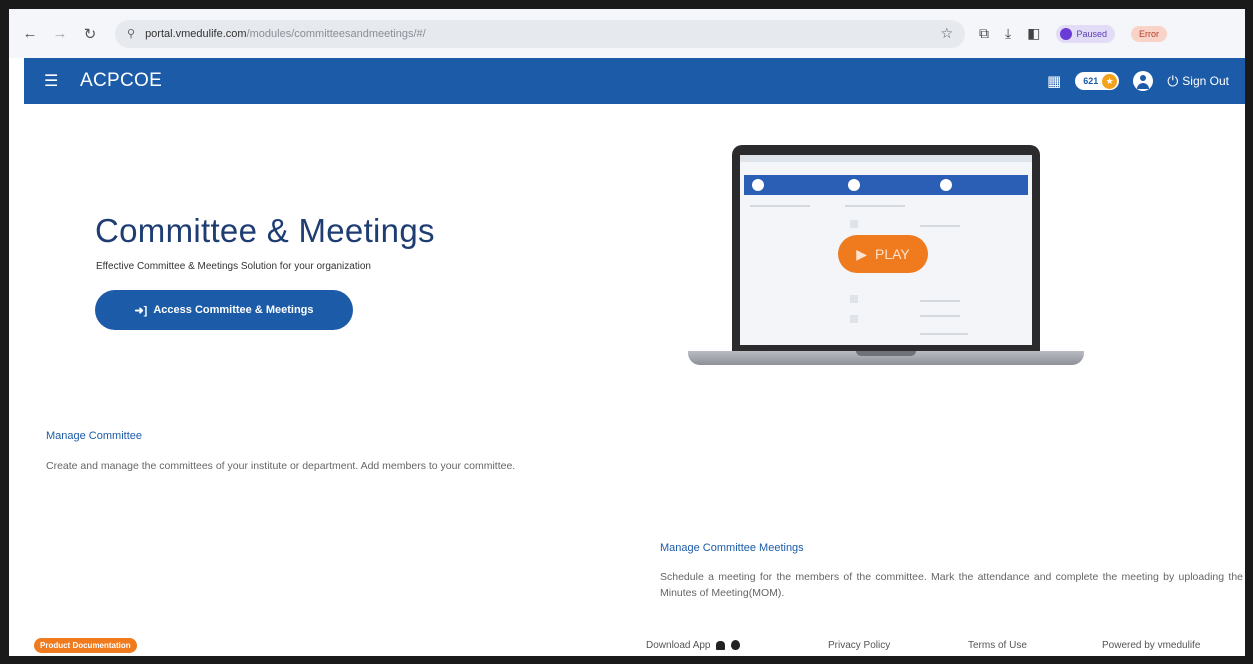  What do you see at coordinates (1033, 33) in the screenshot?
I see `side-panel-icon: ◧` at bounding box center [1033, 33].